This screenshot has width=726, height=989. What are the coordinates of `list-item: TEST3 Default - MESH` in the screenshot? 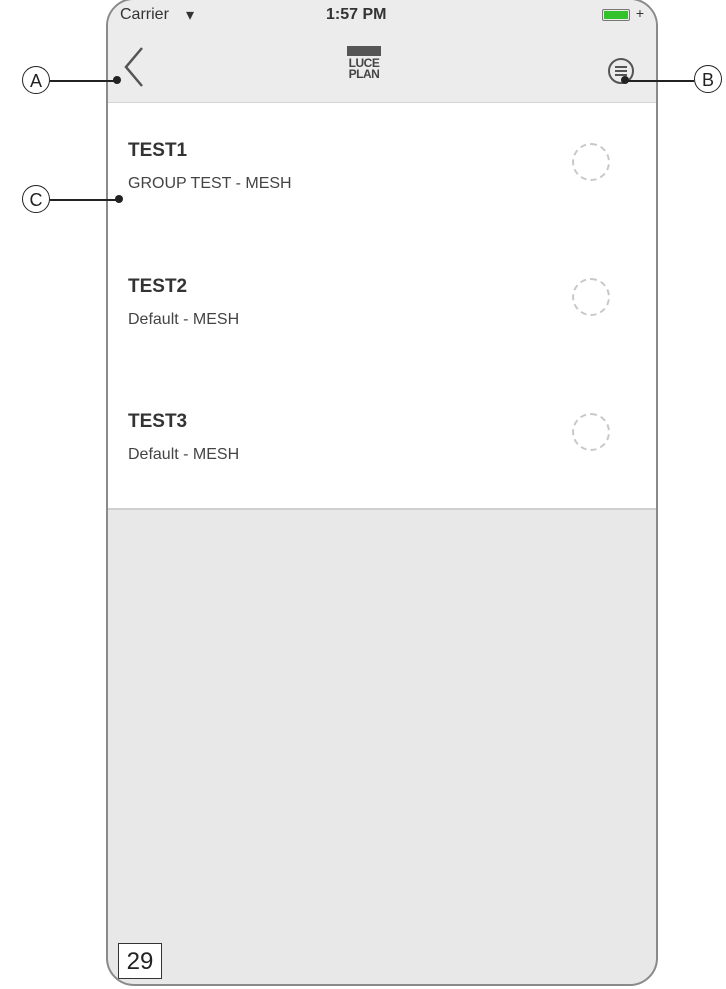 It's located at (382, 440).